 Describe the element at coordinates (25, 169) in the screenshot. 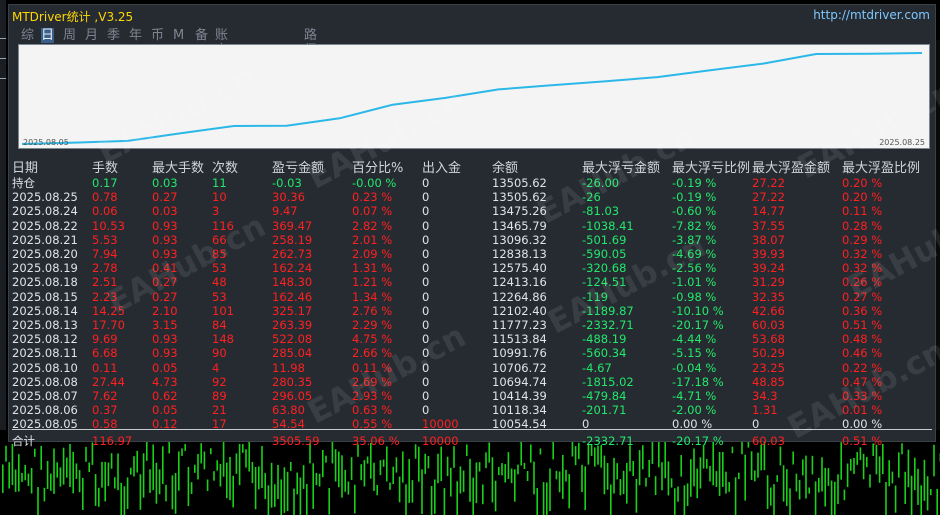

I see `column-header-0: 日期` at that location.